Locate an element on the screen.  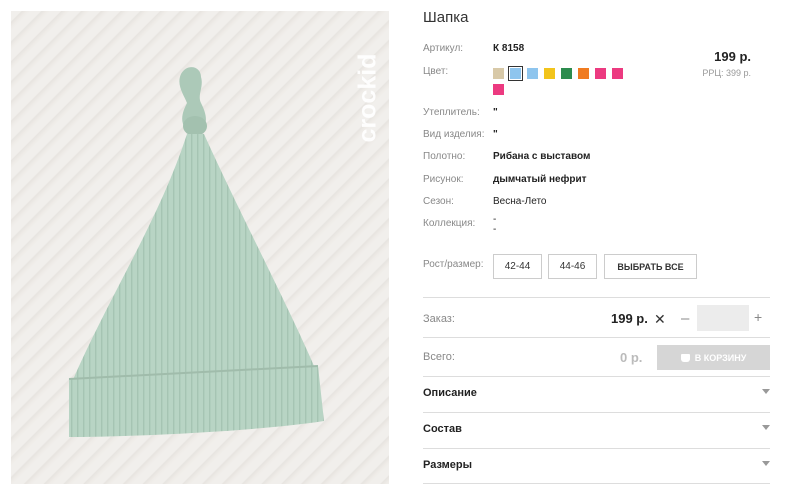
product-title: Шапка is located at coordinates (446, 17).